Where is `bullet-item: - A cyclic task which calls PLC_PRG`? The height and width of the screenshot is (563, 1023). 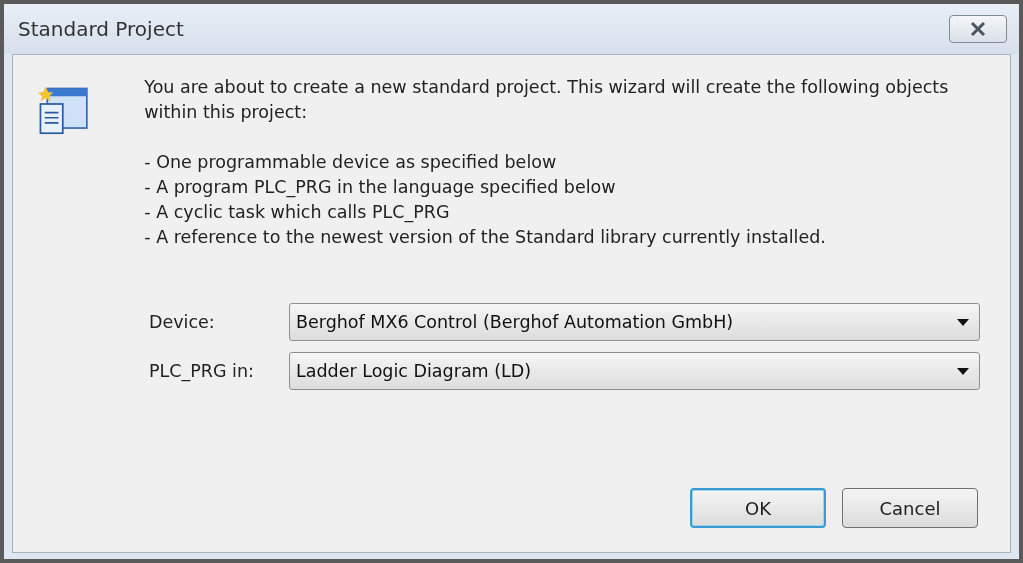 bullet-item: - A cyclic task which calls PLC_PRG is located at coordinates (297, 213).